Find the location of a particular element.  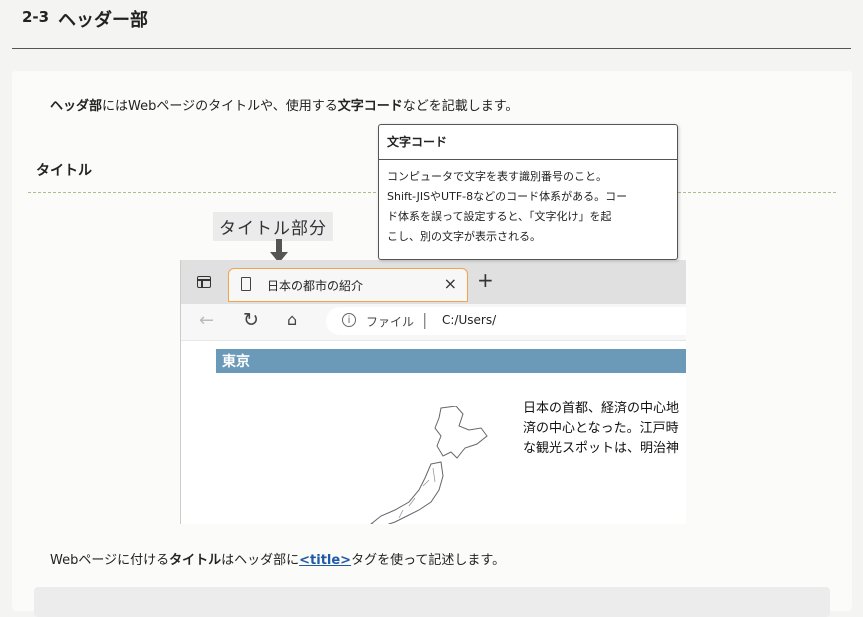

city-heading-bar: 東京 is located at coordinates (451, 361).